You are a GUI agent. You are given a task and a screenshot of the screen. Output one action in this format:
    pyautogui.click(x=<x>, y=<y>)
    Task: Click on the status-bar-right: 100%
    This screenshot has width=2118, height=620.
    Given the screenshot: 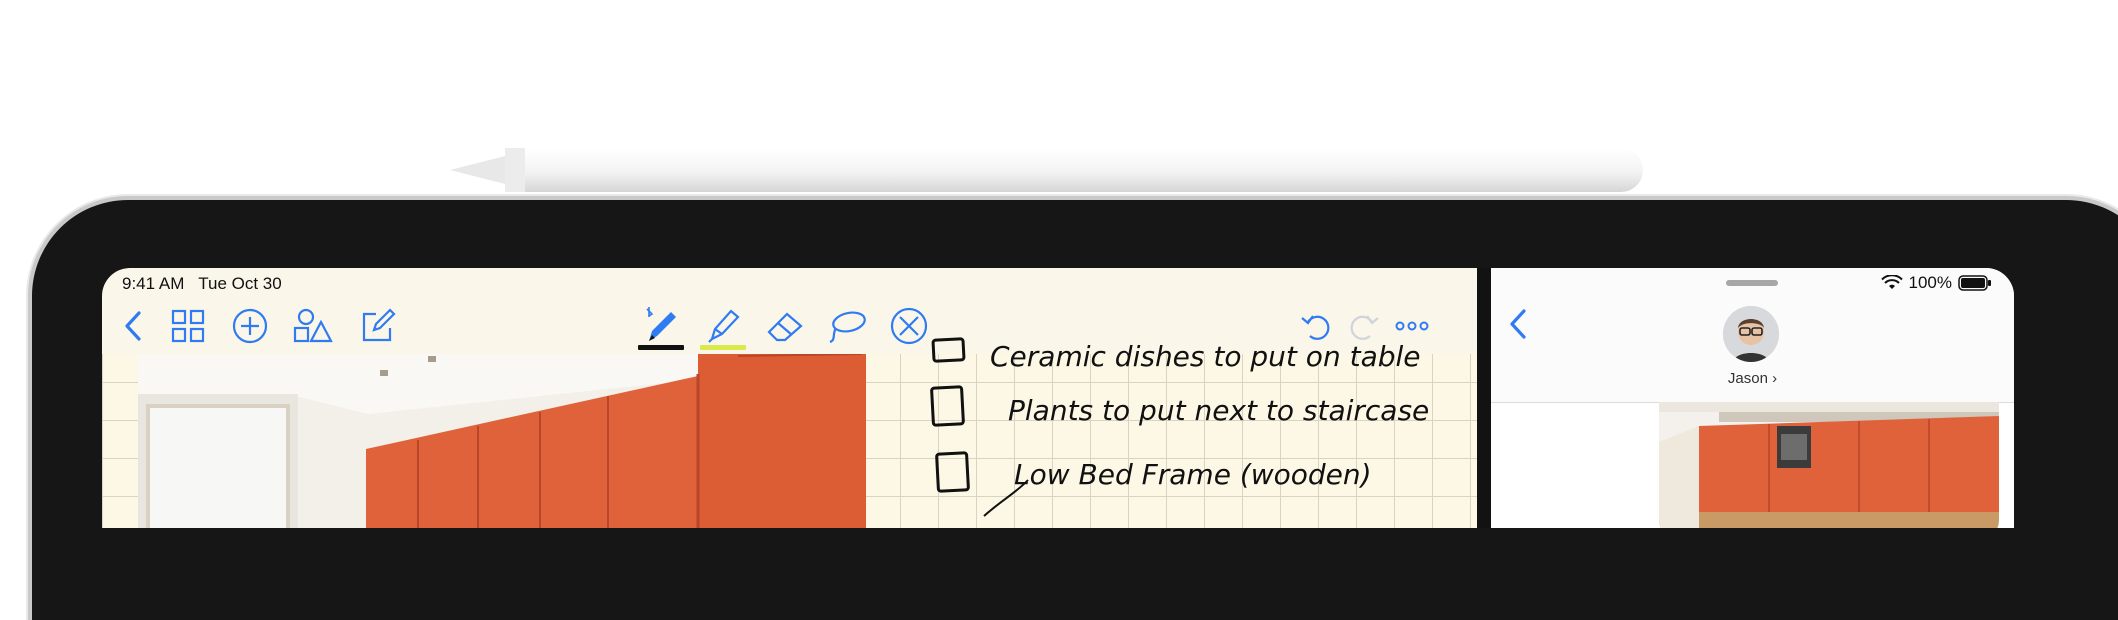 What is the action you would take?
    pyautogui.click(x=1936, y=283)
    